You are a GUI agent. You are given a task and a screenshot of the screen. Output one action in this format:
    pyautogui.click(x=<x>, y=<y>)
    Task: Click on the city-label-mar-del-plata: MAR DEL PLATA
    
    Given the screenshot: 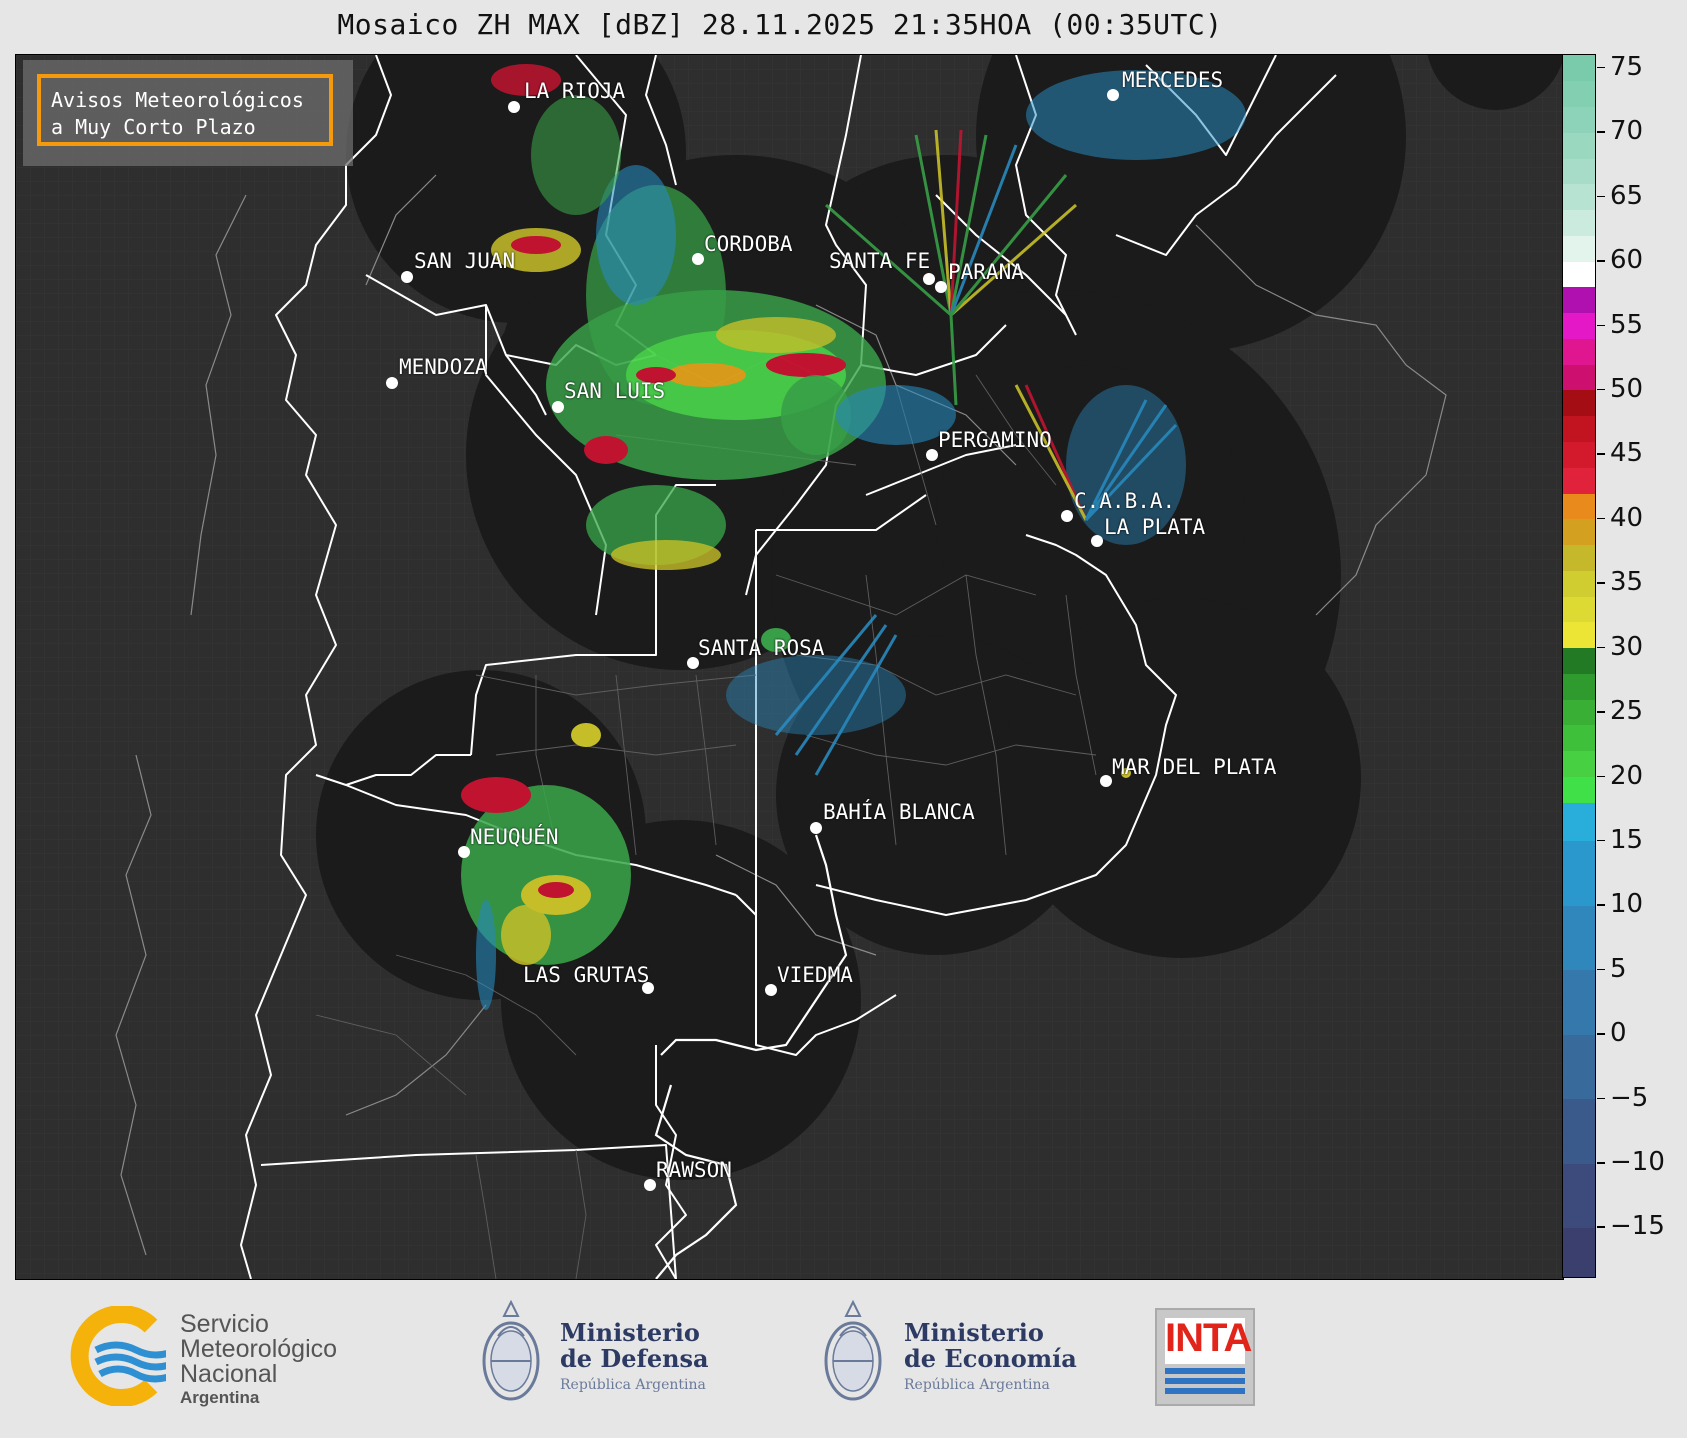 What is the action you would take?
    pyautogui.click(x=1194, y=767)
    